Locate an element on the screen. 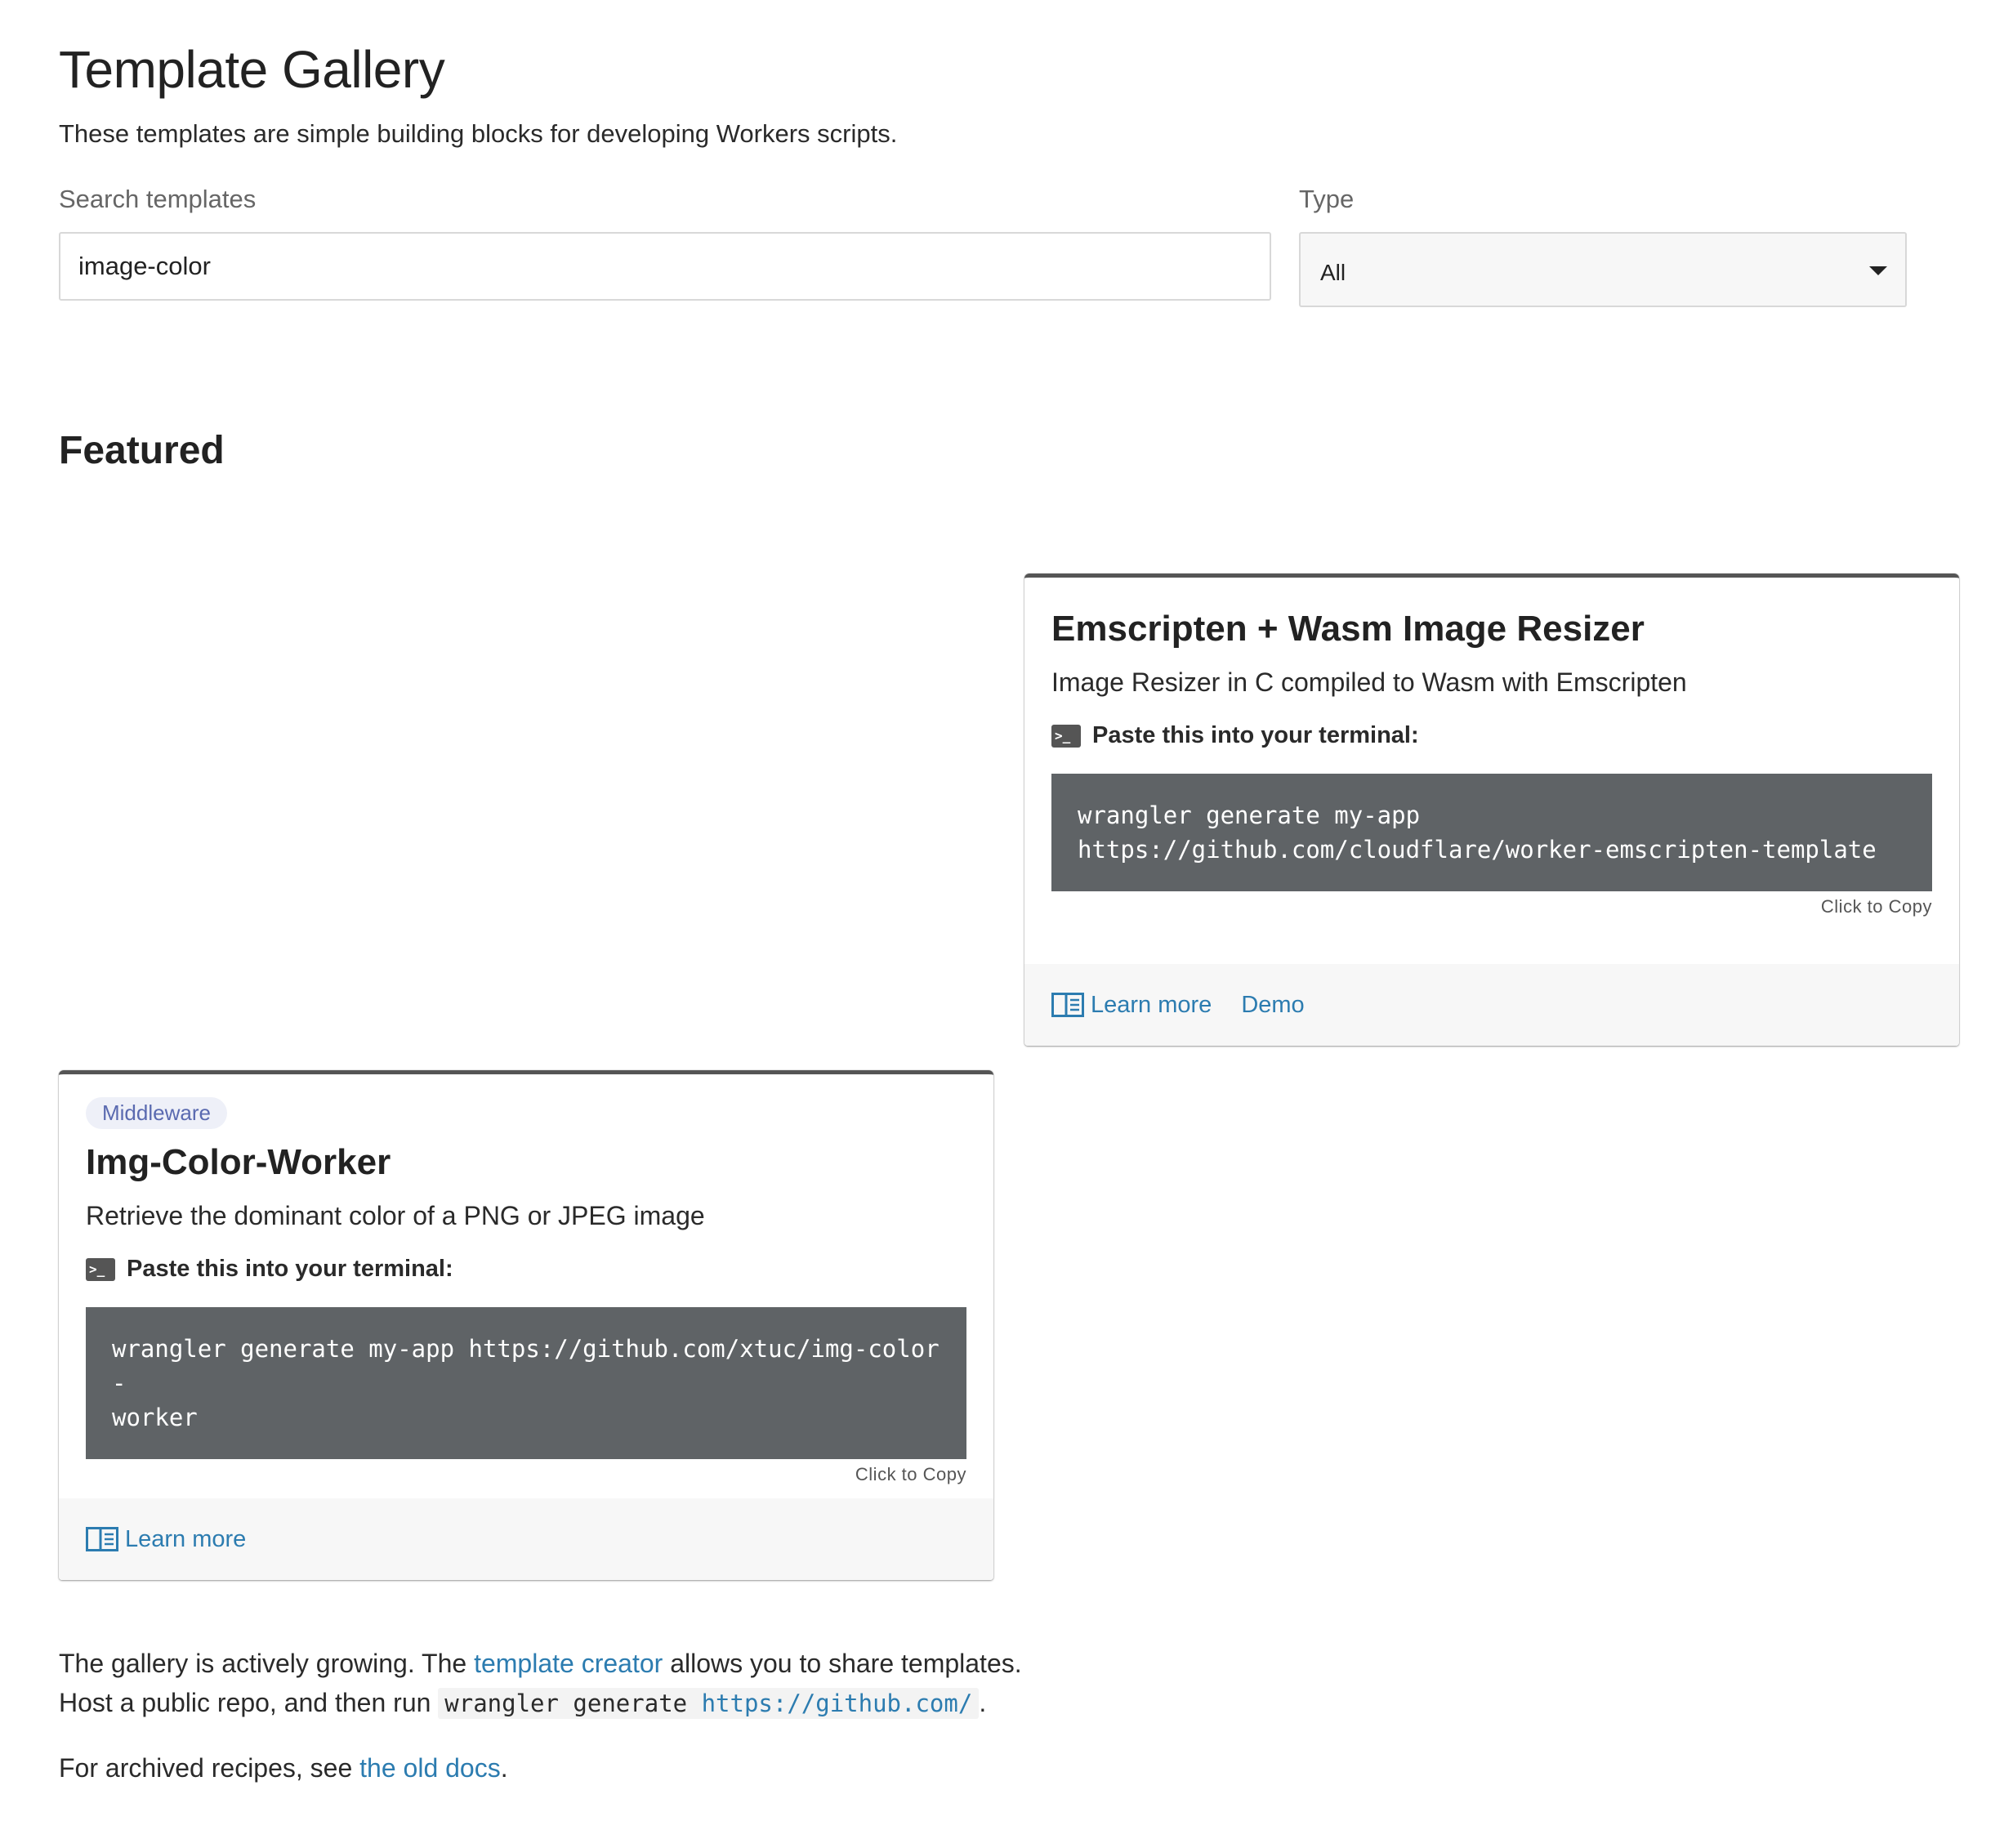 The image size is (2013, 1848). command-line: worker is located at coordinates (155, 1417).